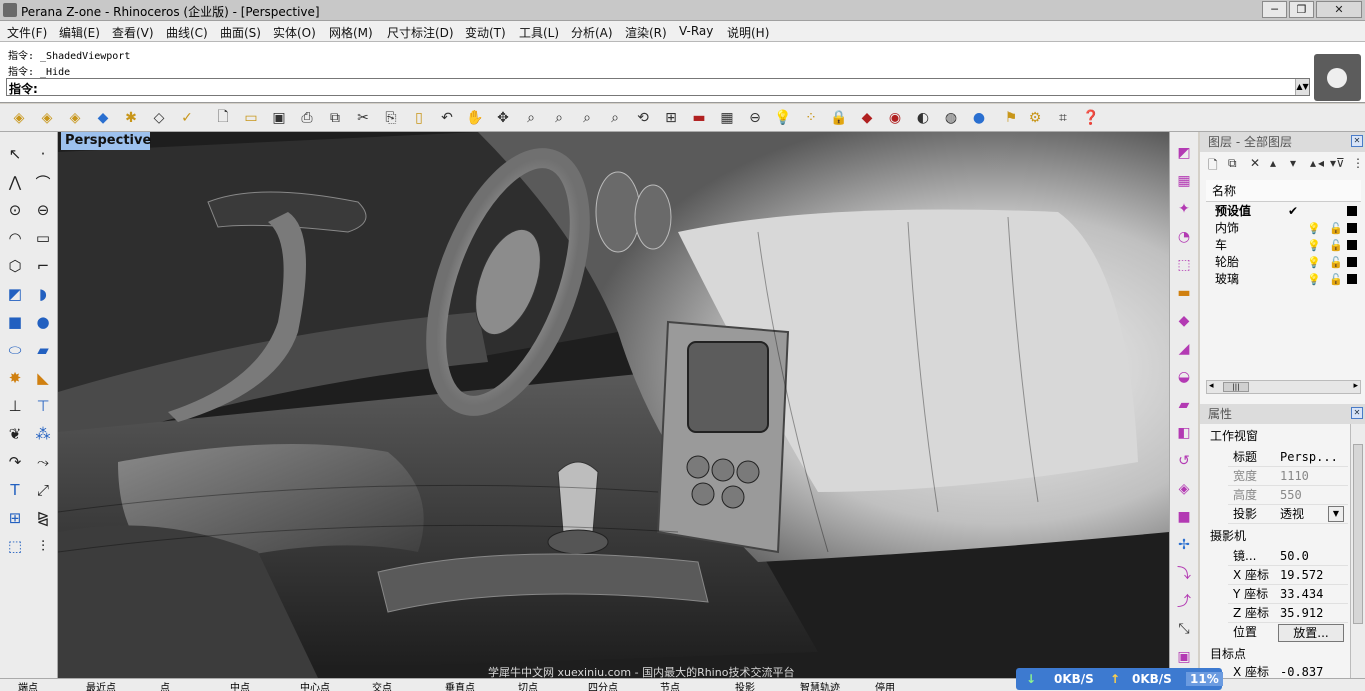  Describe the element at coordinates (1283, 262) in the screenshot. I see `layer-row-tires: 轮胎 💡 🔓` at that location.